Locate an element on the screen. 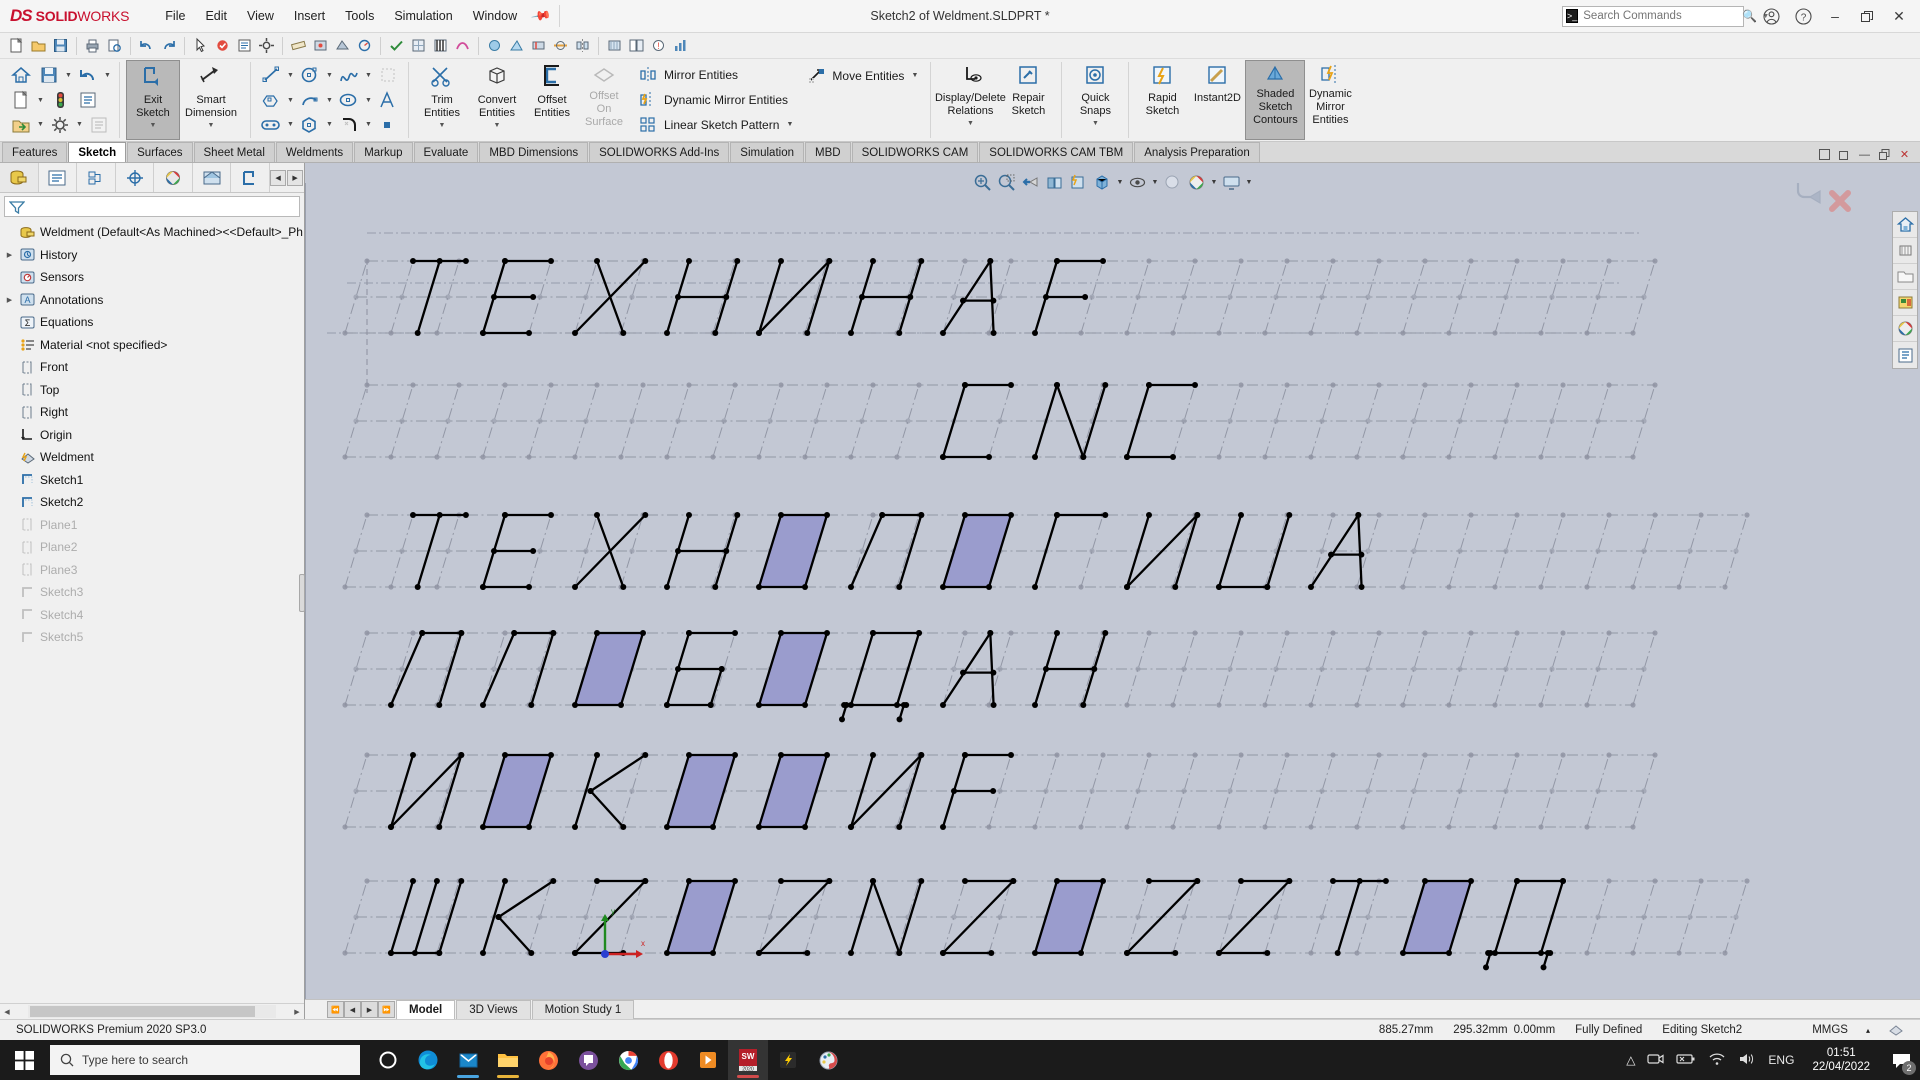  options-list-icon is located at coordinates (88, 100).